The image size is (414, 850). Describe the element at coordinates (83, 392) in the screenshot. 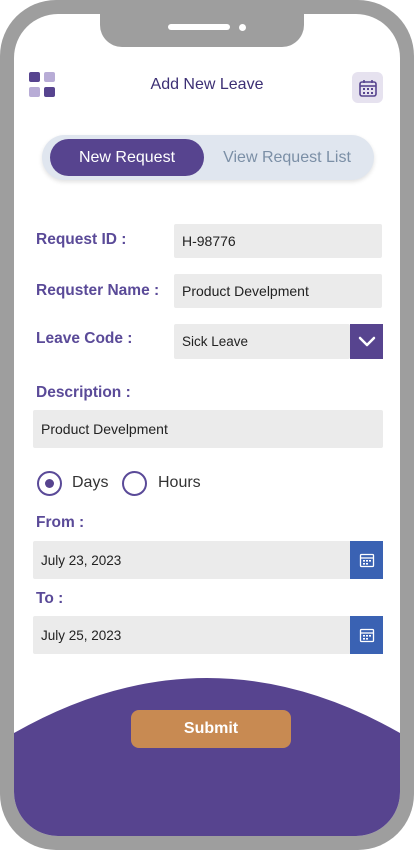

I see `description-label: Description :` at that location.